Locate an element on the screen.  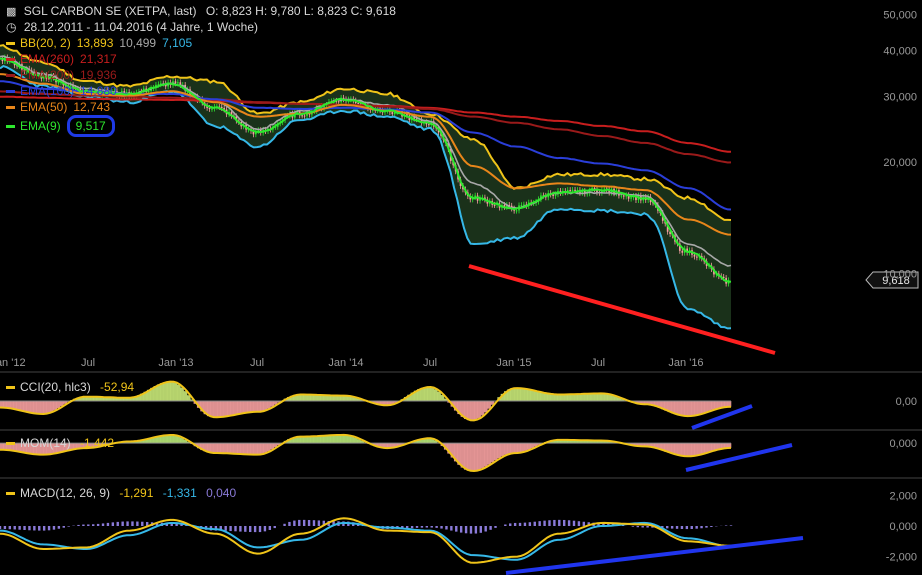
legend-item: EMA(200) 19,936 is located at coordinates (201, 75).